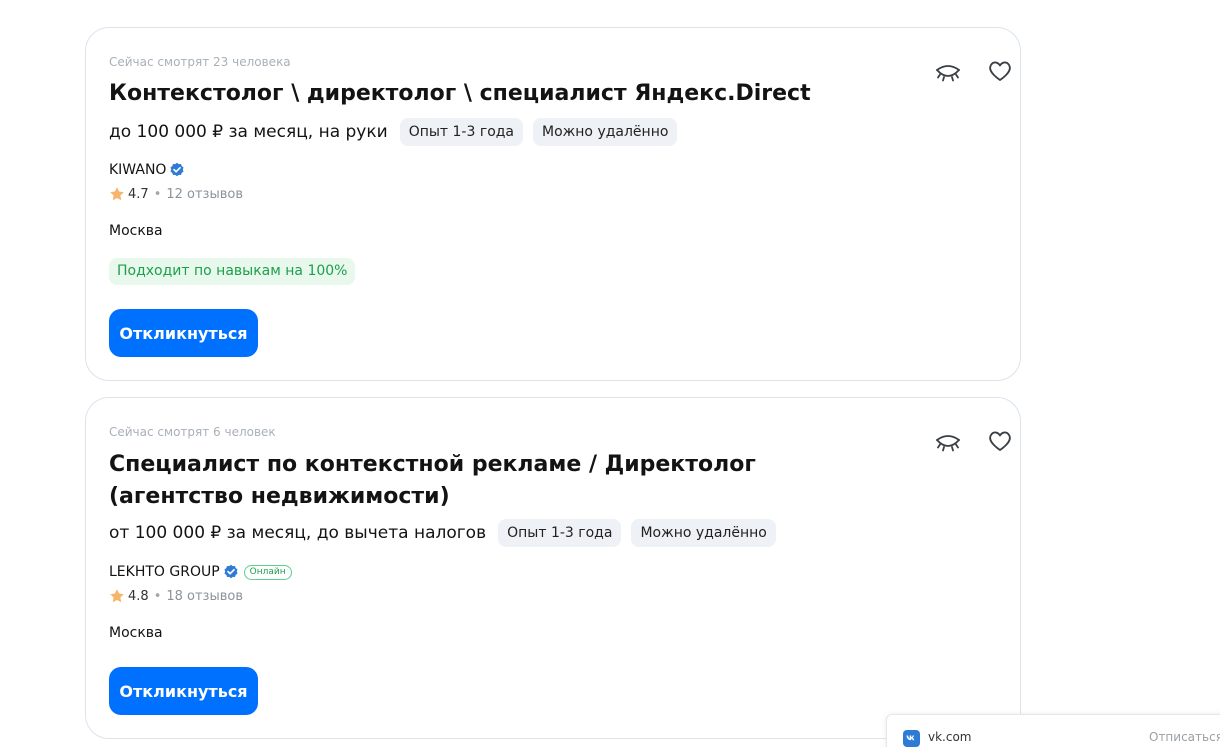  Describe the element at coordinates (138, 596) in the screenshot. I see `rating-value: 4.8` at that location.